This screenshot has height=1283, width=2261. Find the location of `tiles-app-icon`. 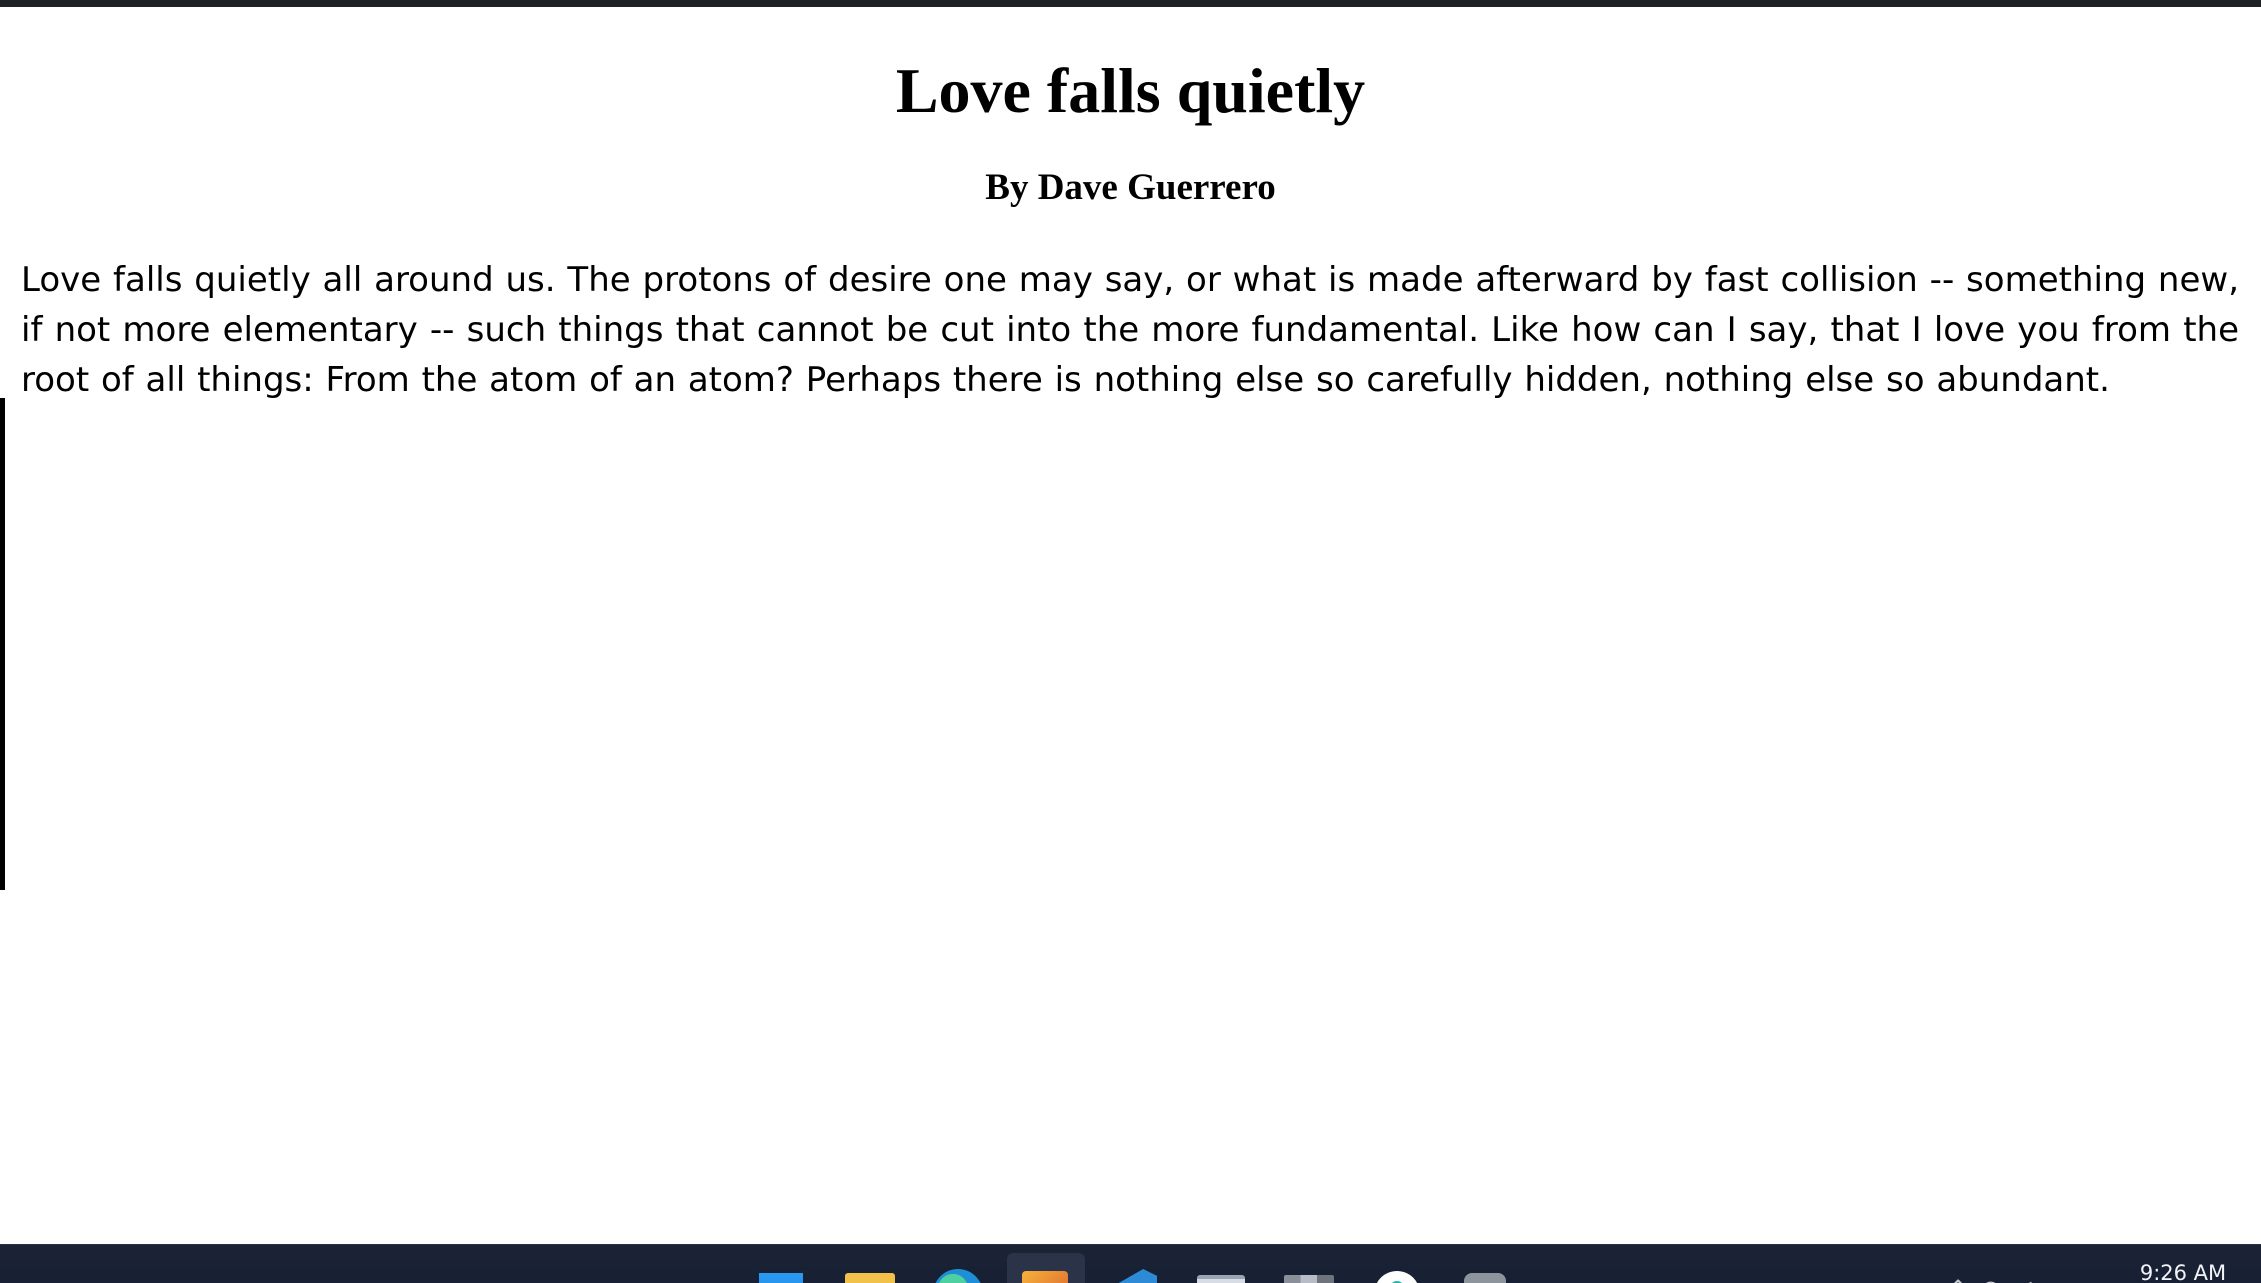

tiles-app-icon is located at coordinates (1309, 1279).